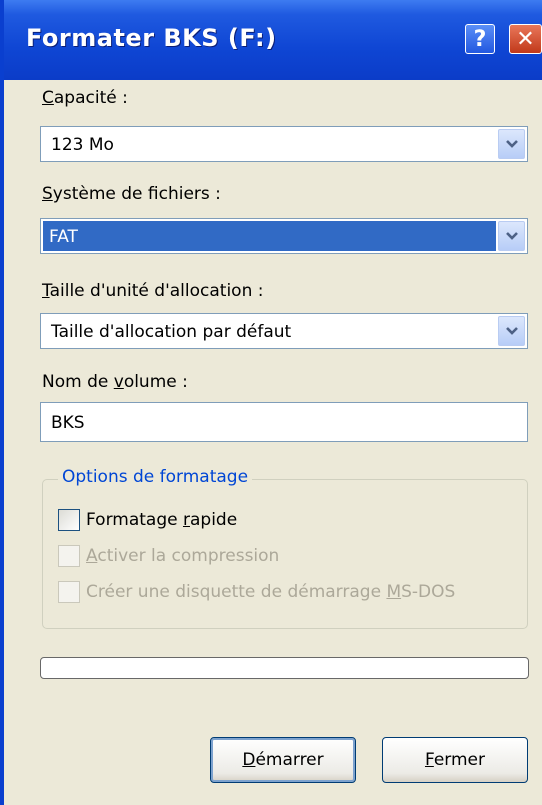 The image size is (542, 805). Describe the element at coordinates (131, 194) in the screenshot. I see `filesystem-label: Système de fichiers :` at that location.